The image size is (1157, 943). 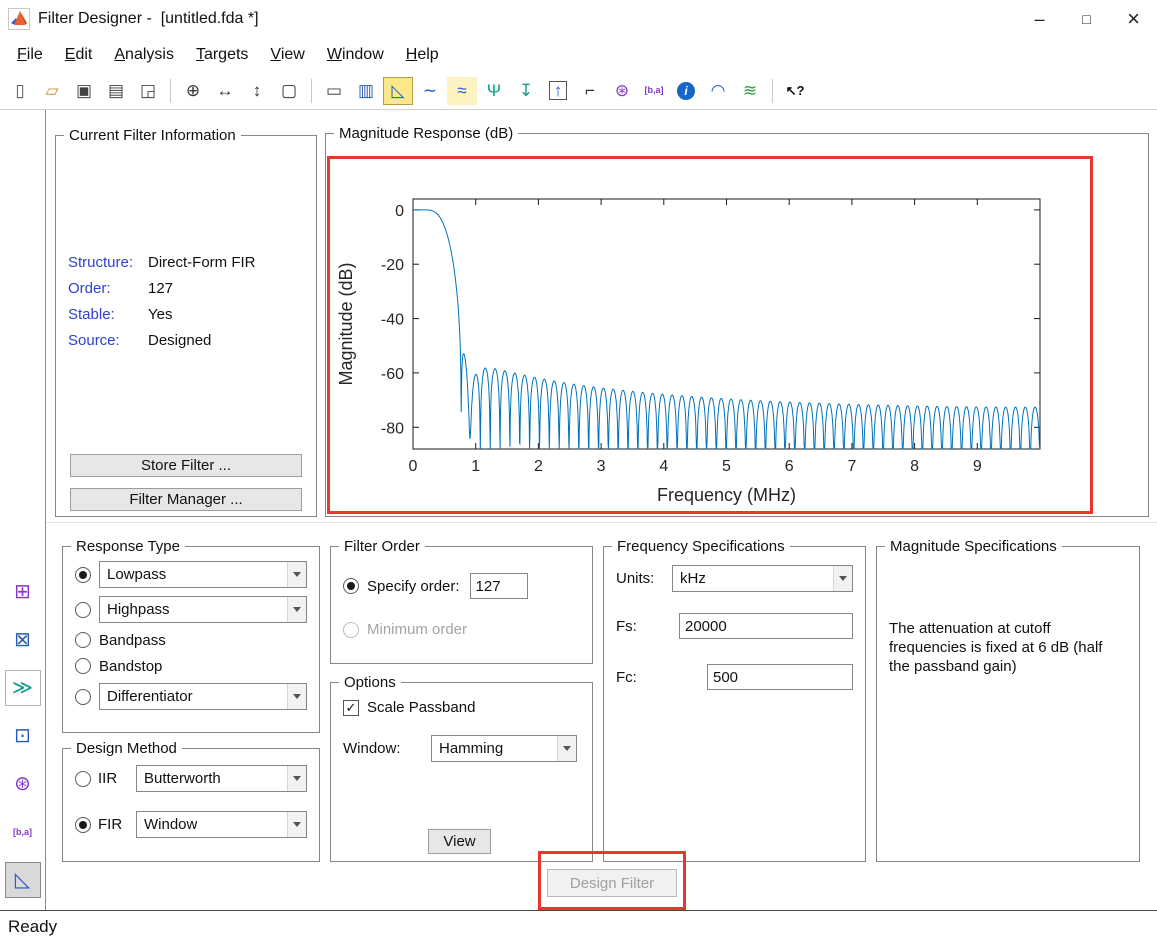 What do you see at coordinates (366, 91) in the screenshot?
I see `specification-mask-icon: ▥` at bounding box center [366, 91].